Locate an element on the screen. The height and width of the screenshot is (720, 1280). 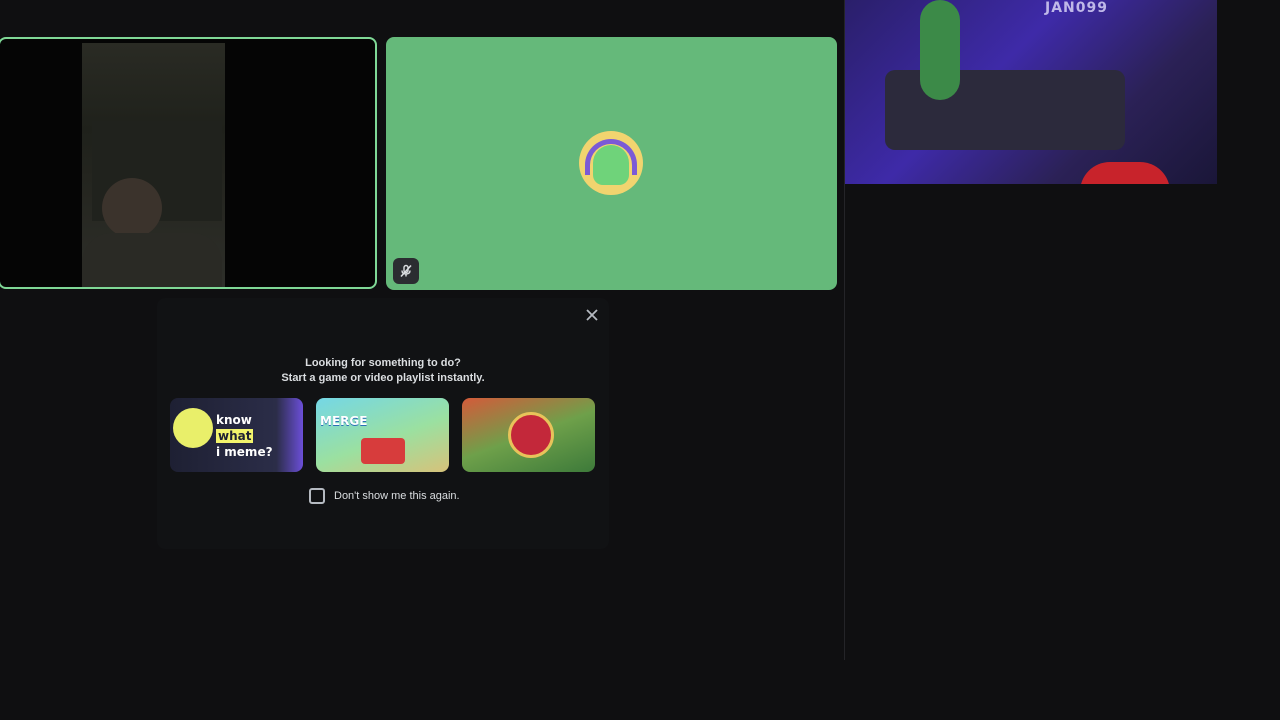
activity-card-know-what-i-meme: know what i meme? is located at coordinates (236, 435).